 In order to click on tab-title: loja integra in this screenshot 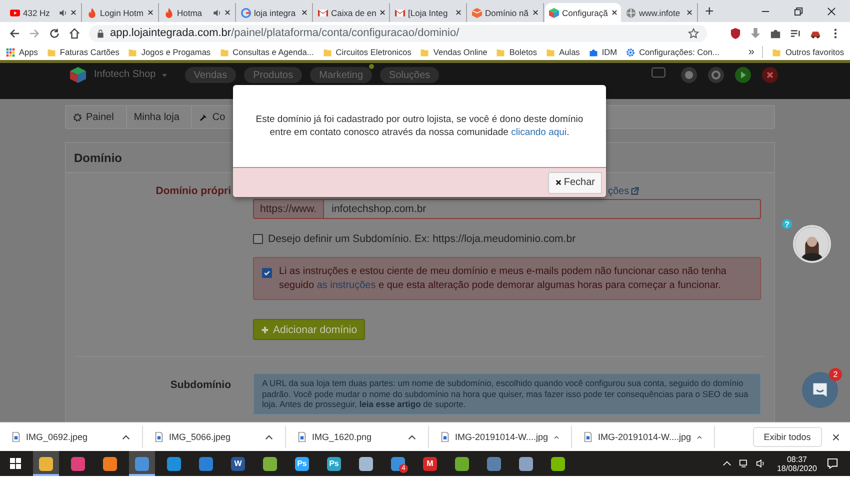, I will do `click(275, 13)`.